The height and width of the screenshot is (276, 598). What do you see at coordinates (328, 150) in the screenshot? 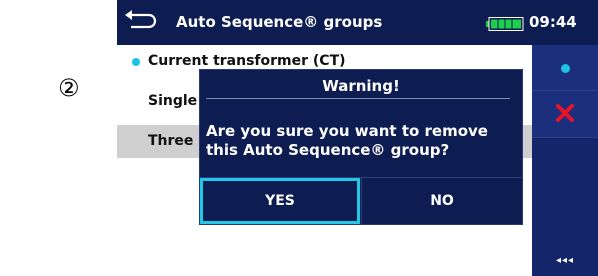
I see `dialog-message-line: this Auto Sequence® group?` at bounding box center [328, 150].